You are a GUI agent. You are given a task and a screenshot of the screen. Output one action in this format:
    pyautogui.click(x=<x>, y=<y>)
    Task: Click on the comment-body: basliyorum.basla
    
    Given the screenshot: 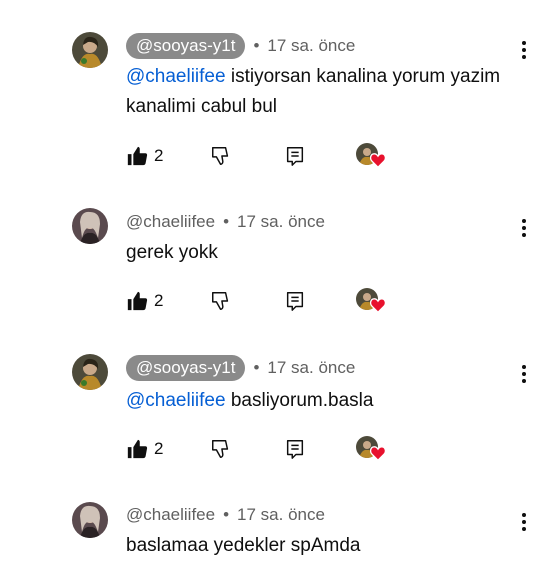 What is the action you would take?
    pyautogui.click(x=299, y=400)
    